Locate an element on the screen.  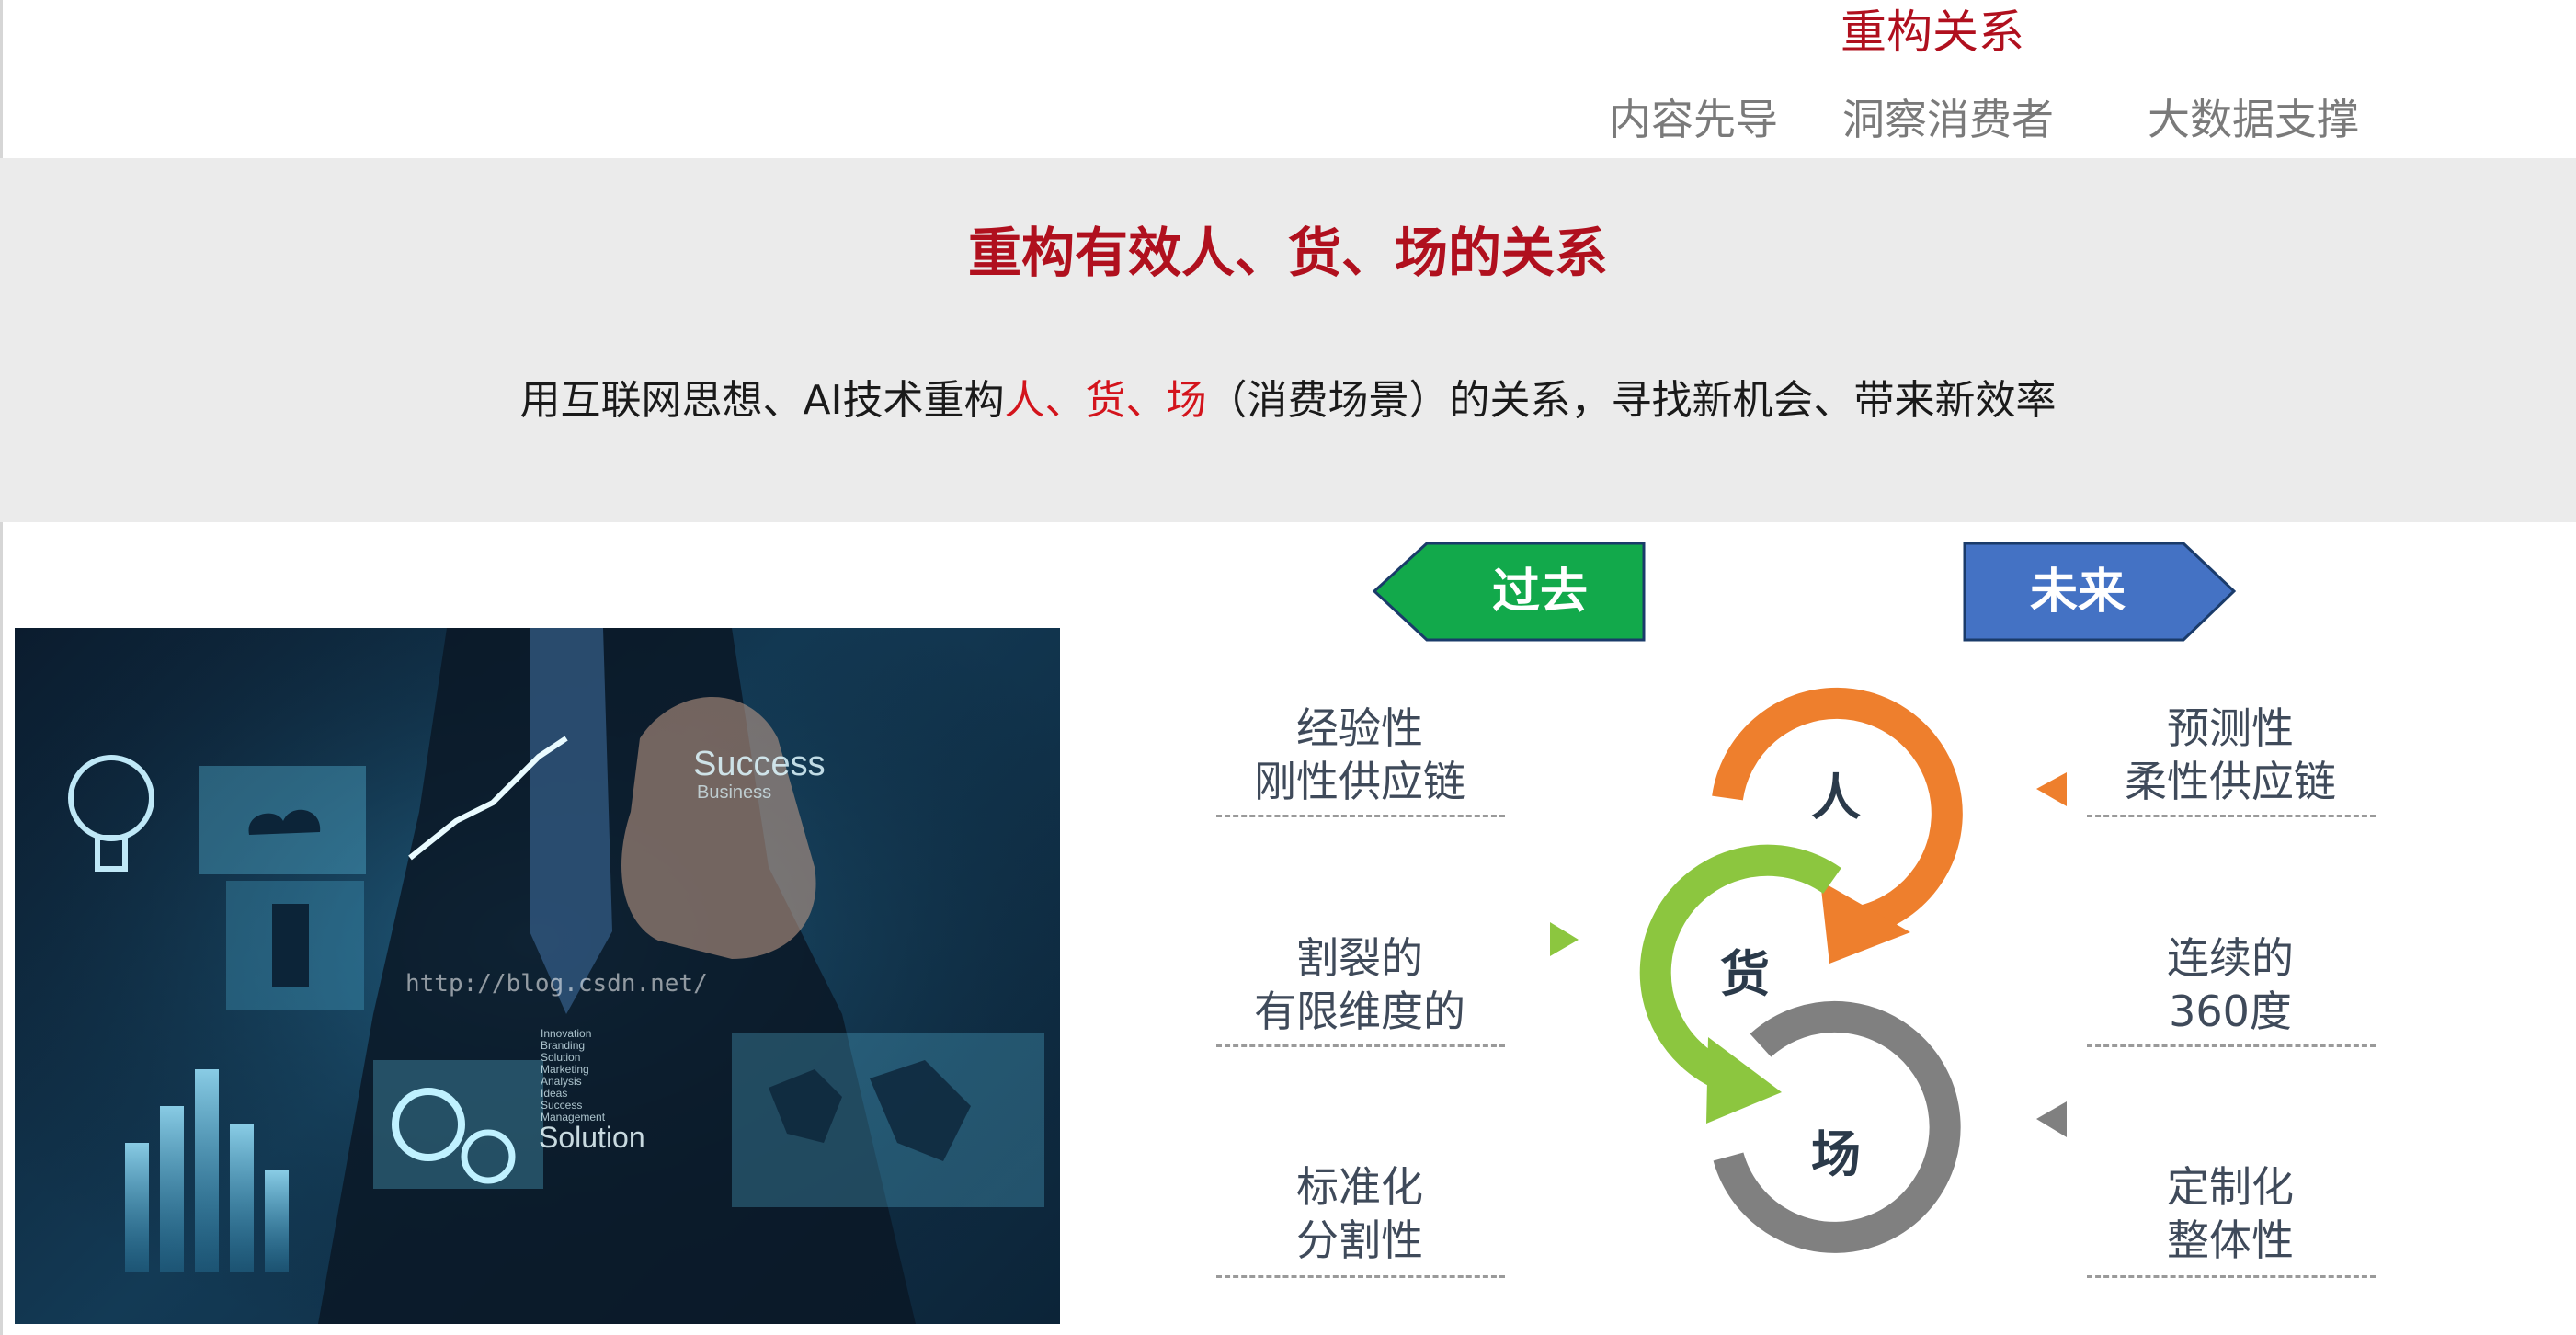
past-item-2-line2: 有限维度的 is located at coordinates (1359, 1011).